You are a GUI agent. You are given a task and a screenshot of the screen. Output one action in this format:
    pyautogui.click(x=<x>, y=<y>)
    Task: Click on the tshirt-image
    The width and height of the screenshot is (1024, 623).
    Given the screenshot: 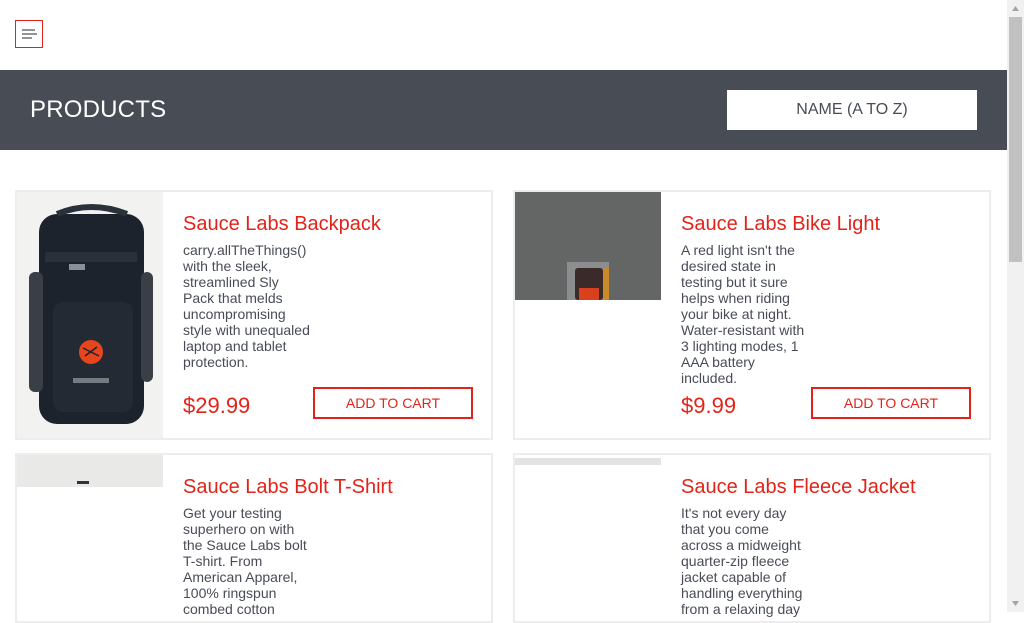 What is the action you would take?
    pyautogui.click(x=90, y=471)
    